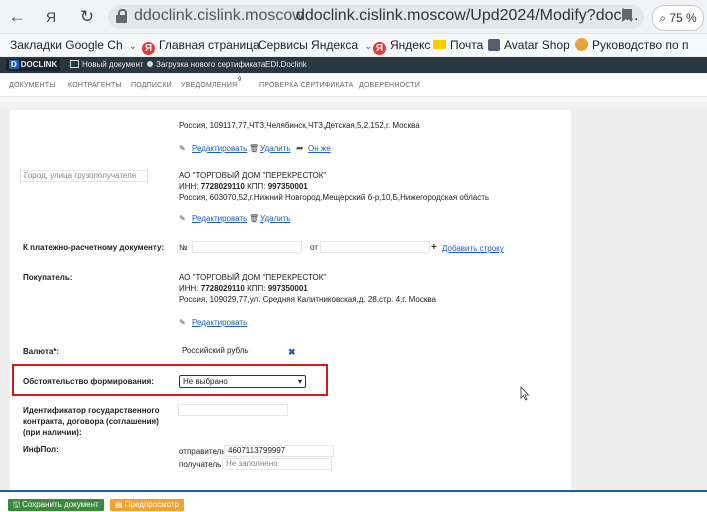 Image resolution: width=707 pixels, height=512 pixels. What do you see at coordinates (17, 17) in the screenshot?
I see `back-icon: ←` at bounding box center [17, 17].